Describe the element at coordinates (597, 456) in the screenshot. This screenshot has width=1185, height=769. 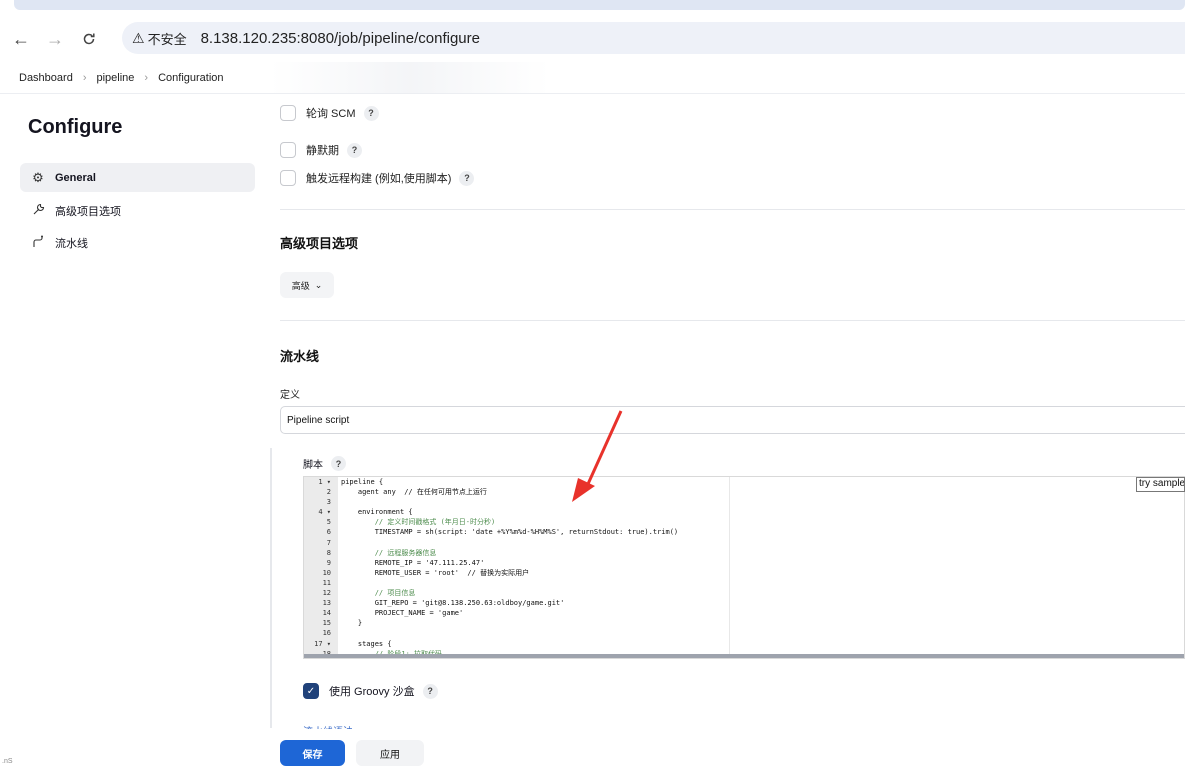
I see `annotation-arrow` at that location.